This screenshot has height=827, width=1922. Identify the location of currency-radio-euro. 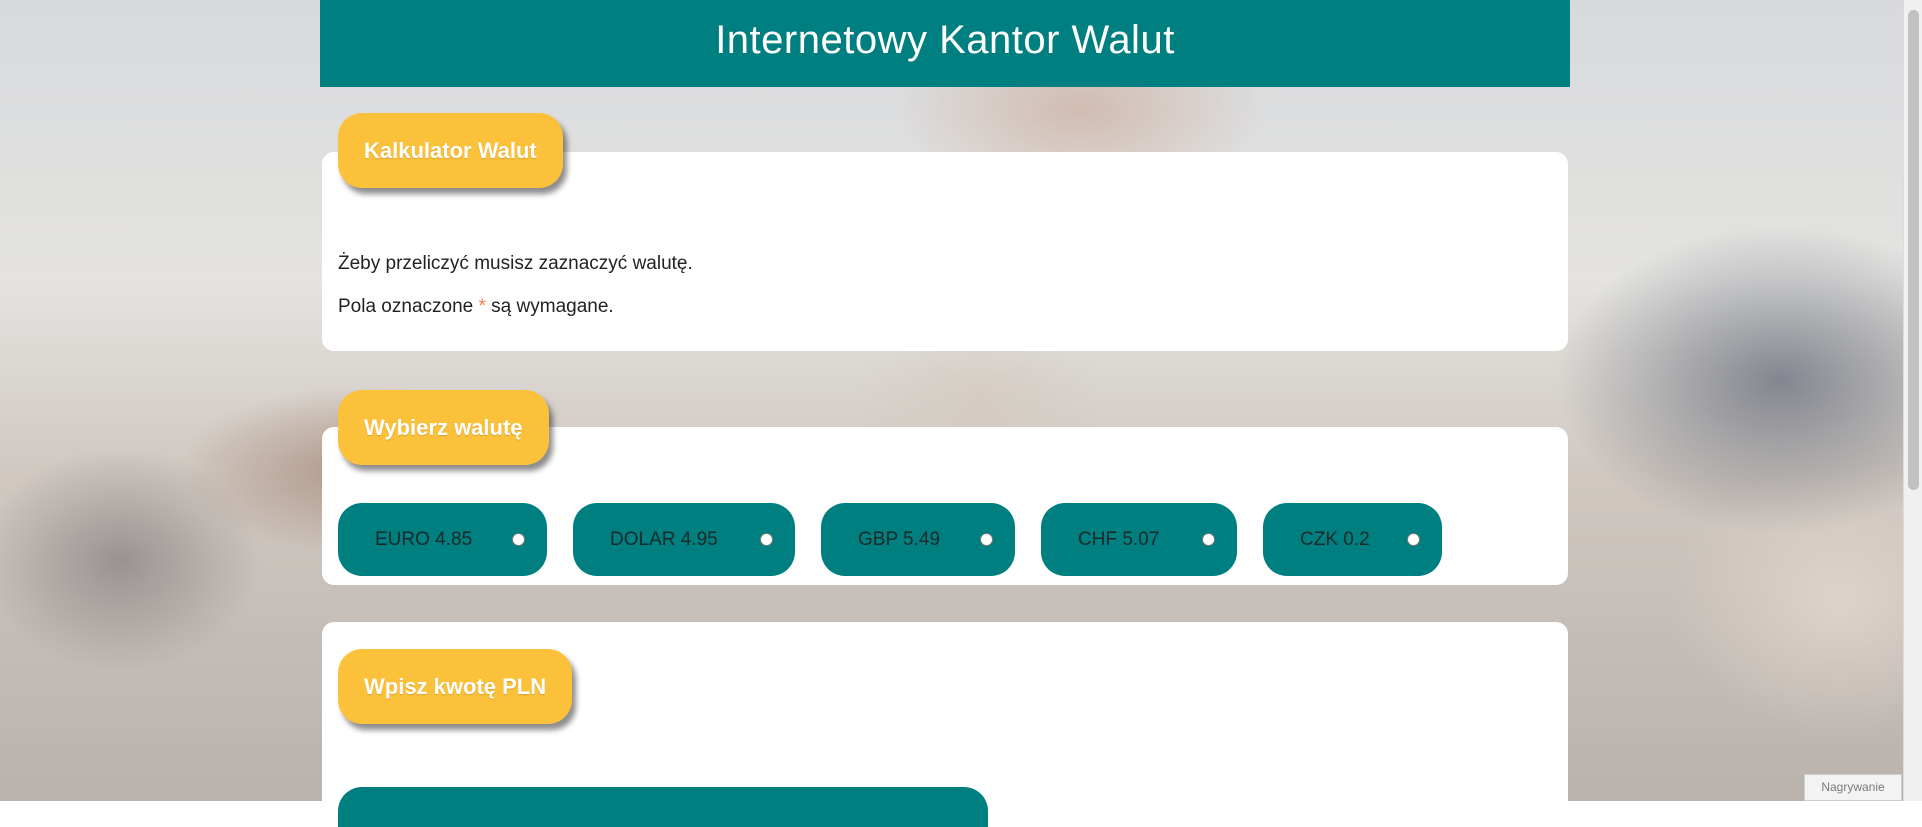
(518, 539).